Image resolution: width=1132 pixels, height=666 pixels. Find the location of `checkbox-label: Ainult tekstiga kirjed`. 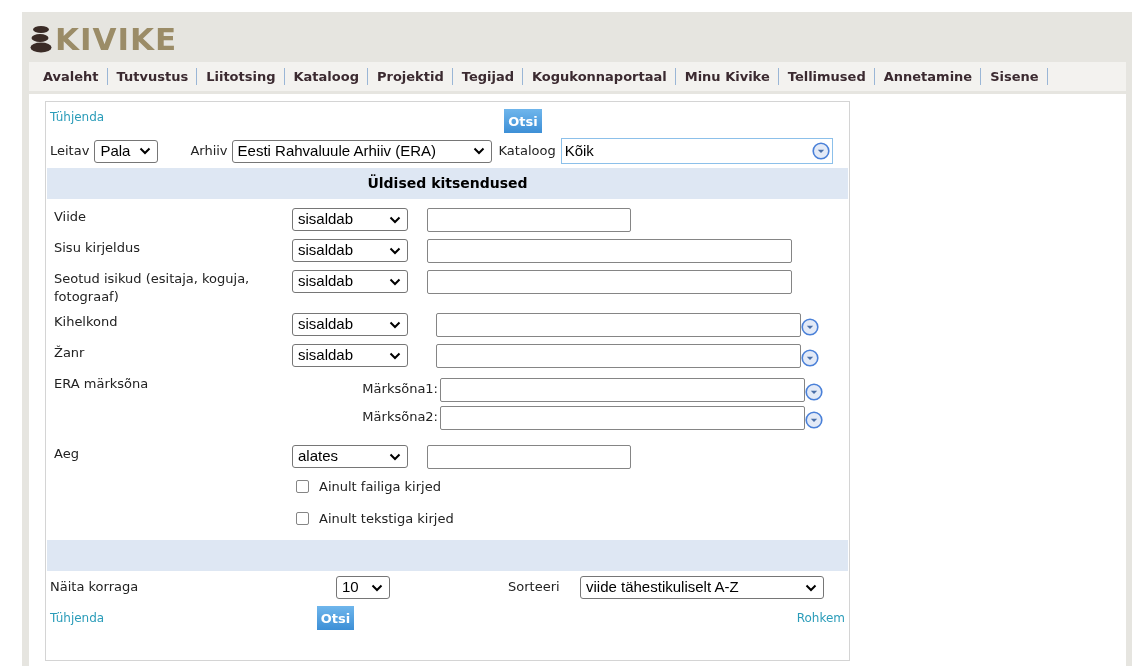

checkbox-label: Ainult tekstiga kirjed is located at coordinates (386, 518).